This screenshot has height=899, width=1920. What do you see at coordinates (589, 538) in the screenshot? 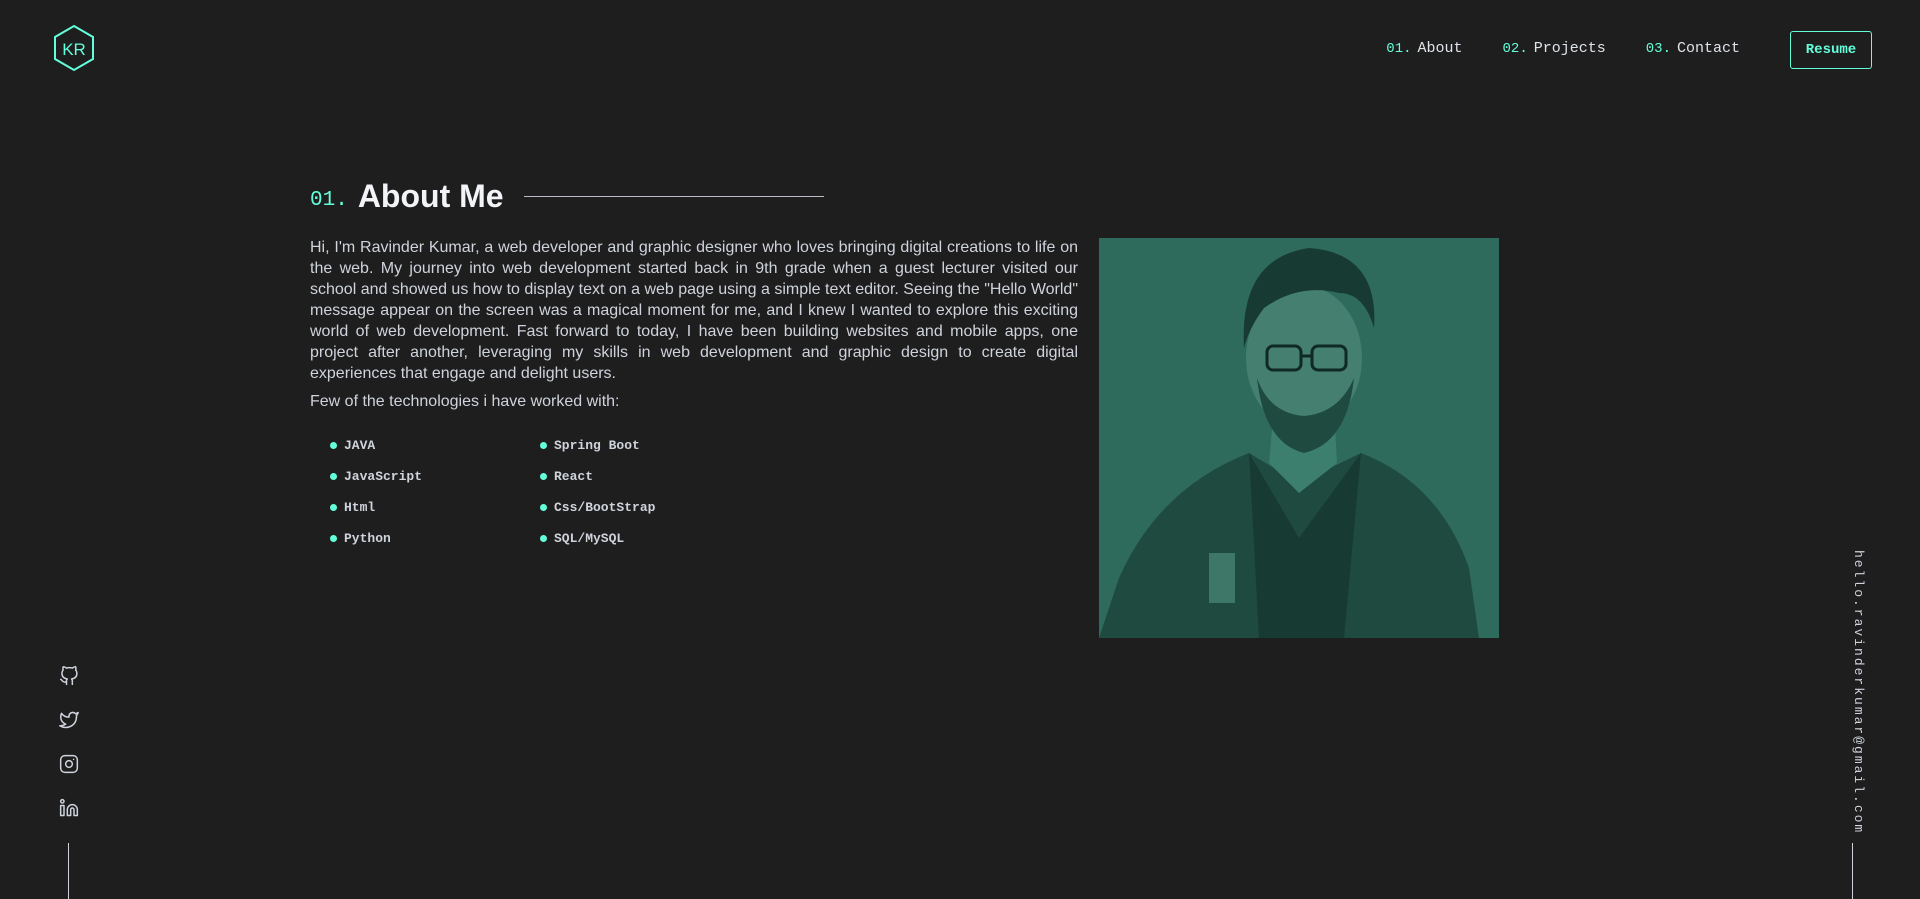
I see `tech-label: SQL/MySQL` at bounding box center [589, 538].